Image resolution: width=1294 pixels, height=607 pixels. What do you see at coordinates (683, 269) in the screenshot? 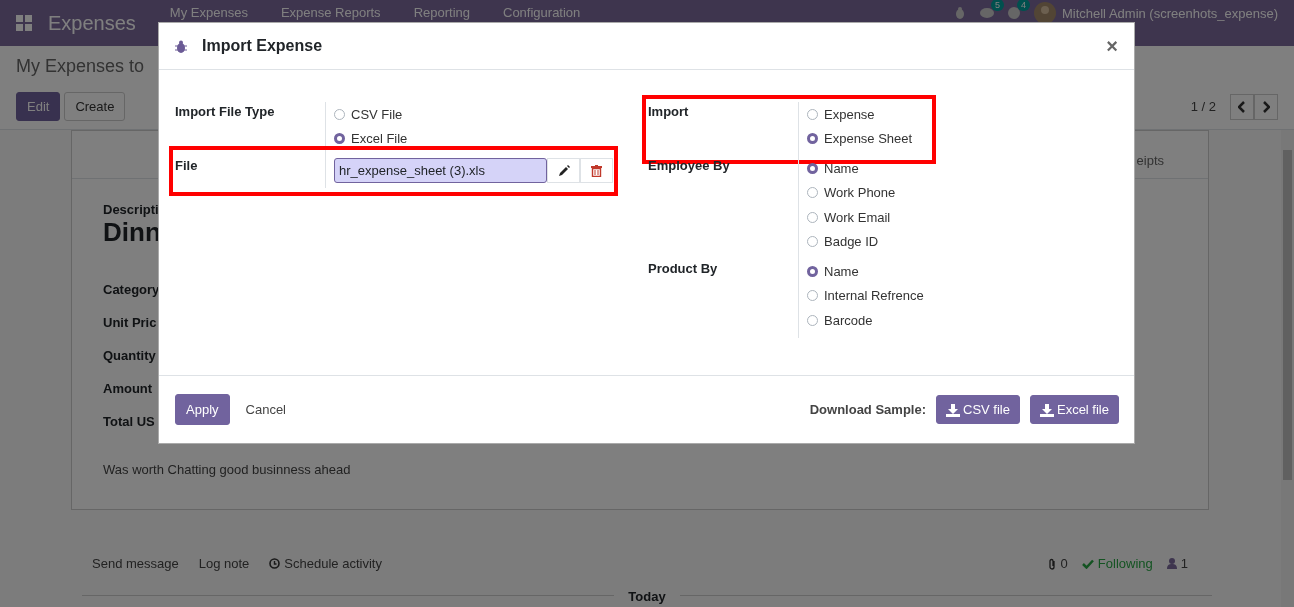
I see `field-label: Product By` at bounding box center [683, 269].